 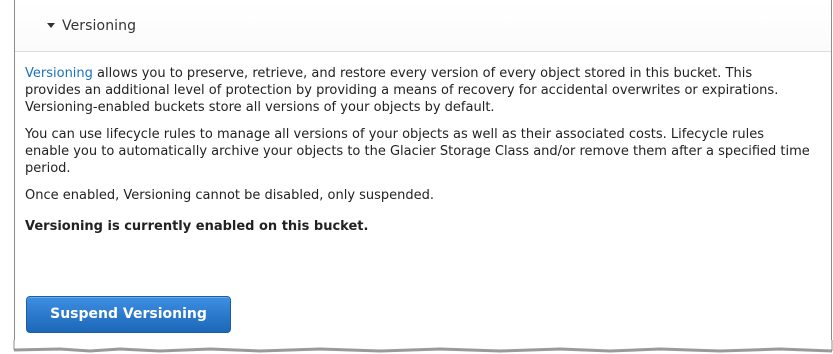 What do you see at coordinates (423, 26) in the screenshot?
I see `versioning-section-header: Versioning` at bounding box center [423, 26].